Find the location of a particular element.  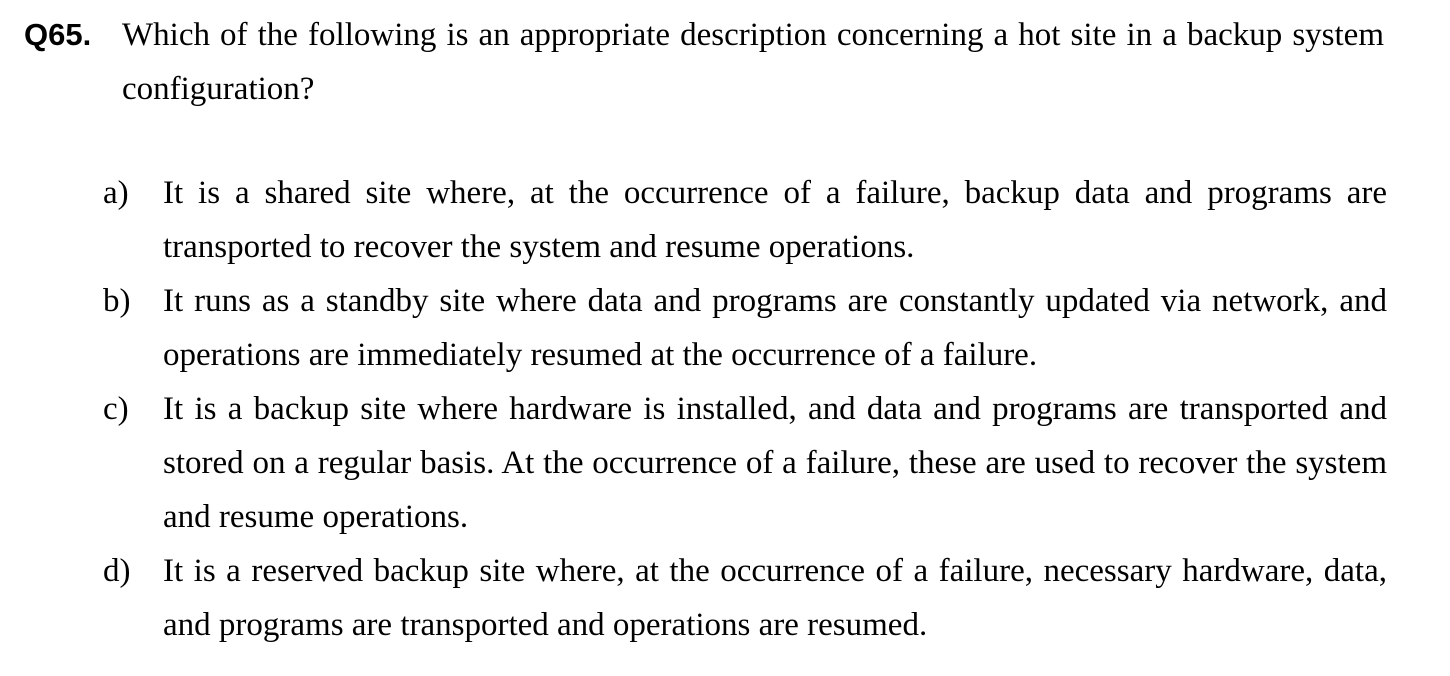

option-letter: c) is located at coordinates (116, 409).